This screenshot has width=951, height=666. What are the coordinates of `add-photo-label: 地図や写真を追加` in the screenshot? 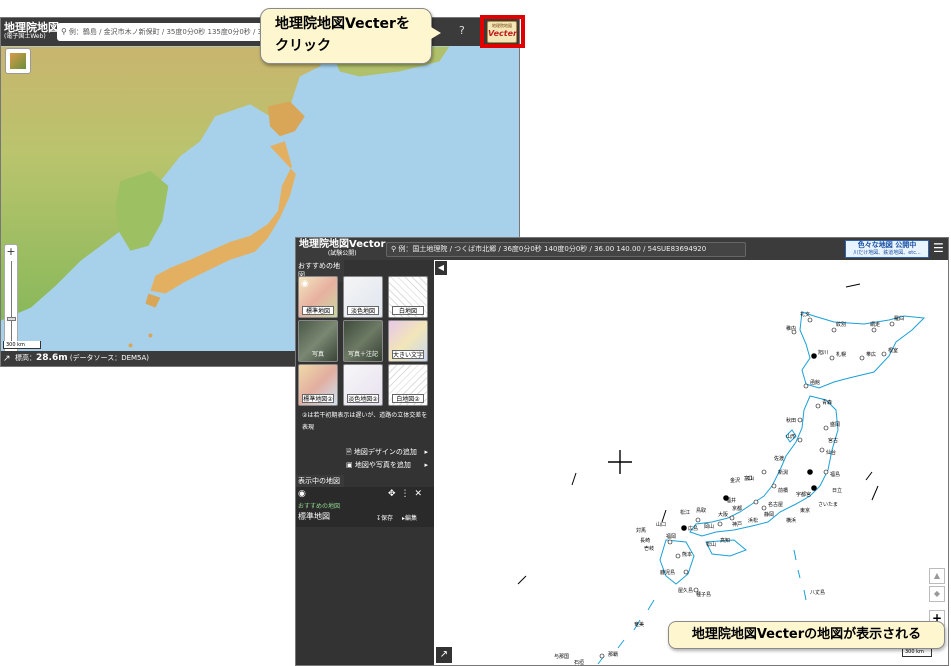 It's located at (382, 465).